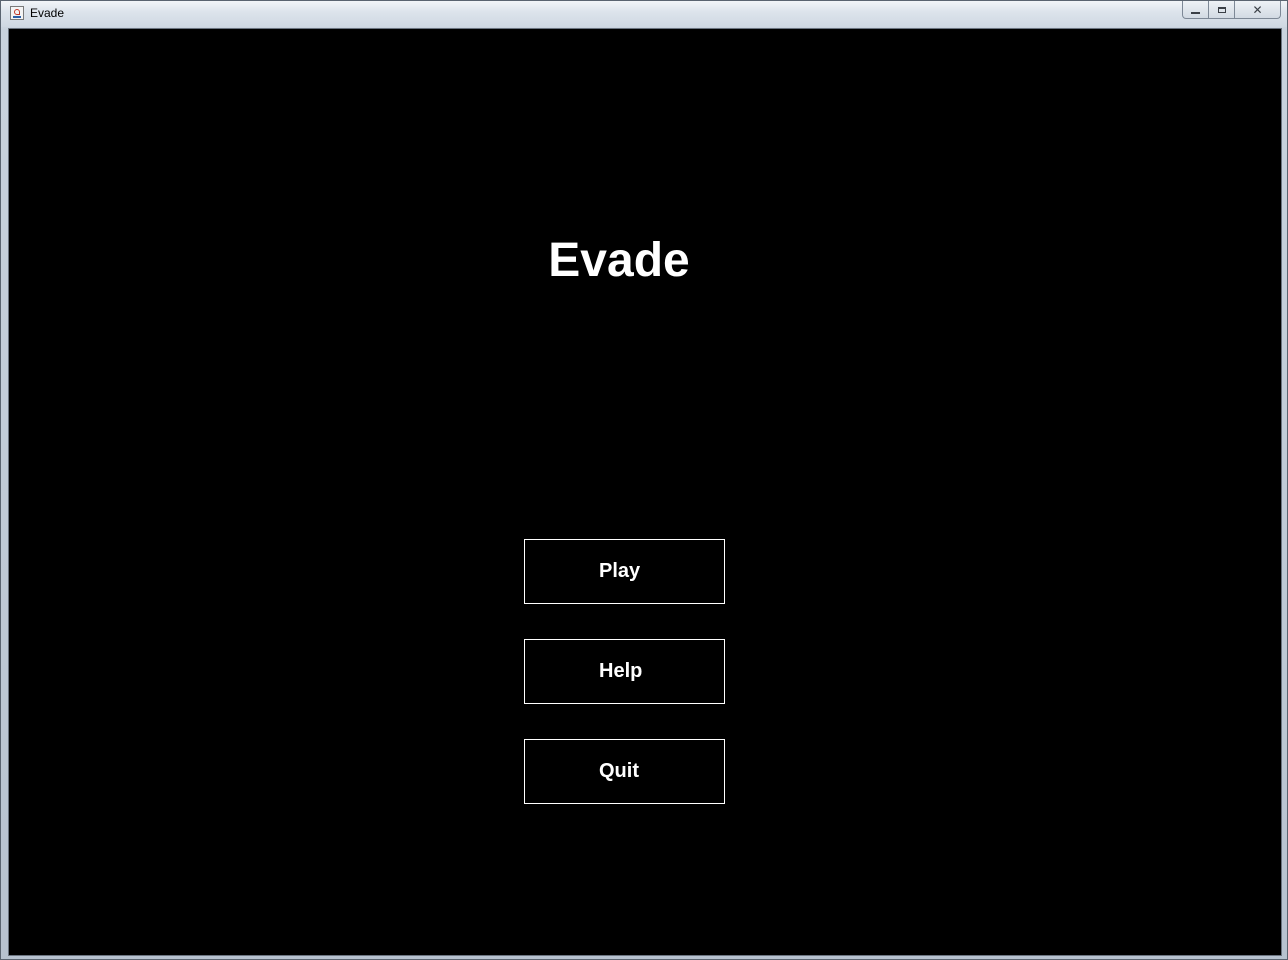 This screenshot has width=1288, height=960. I want to click on quit-button: Quit, so click(624, 771).